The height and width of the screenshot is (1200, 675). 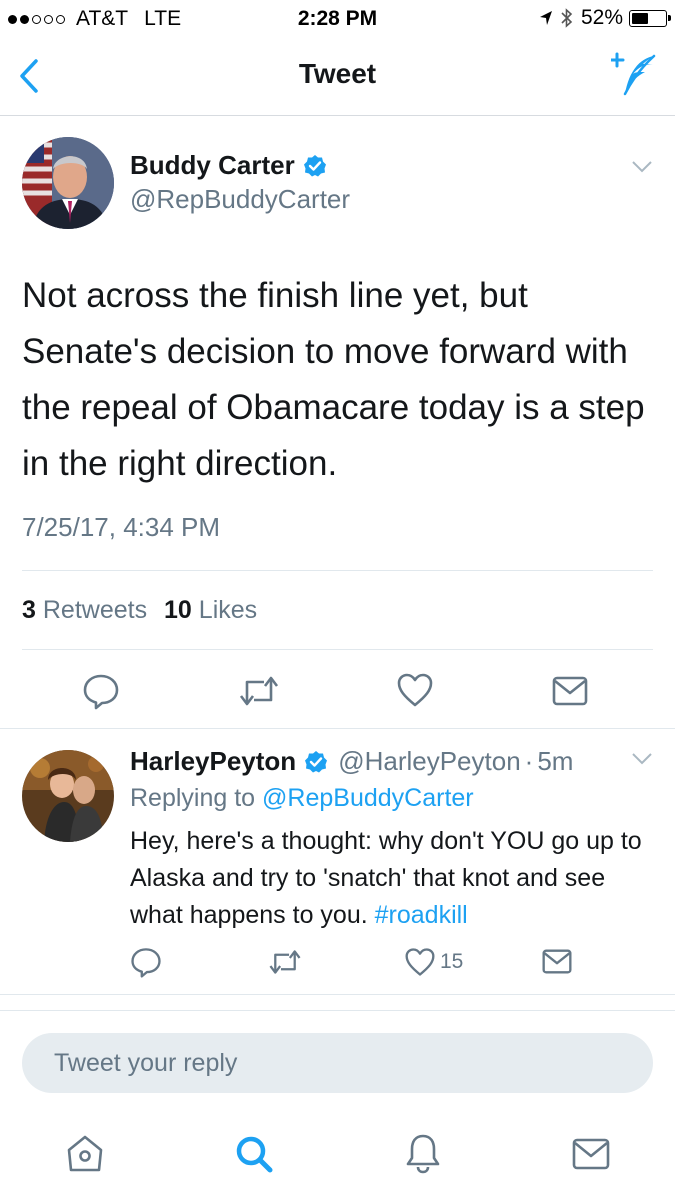 What do you see at coordinates (337, 962) in the screenshot?
I see `reply-actions` at bounding box center [337, 962].